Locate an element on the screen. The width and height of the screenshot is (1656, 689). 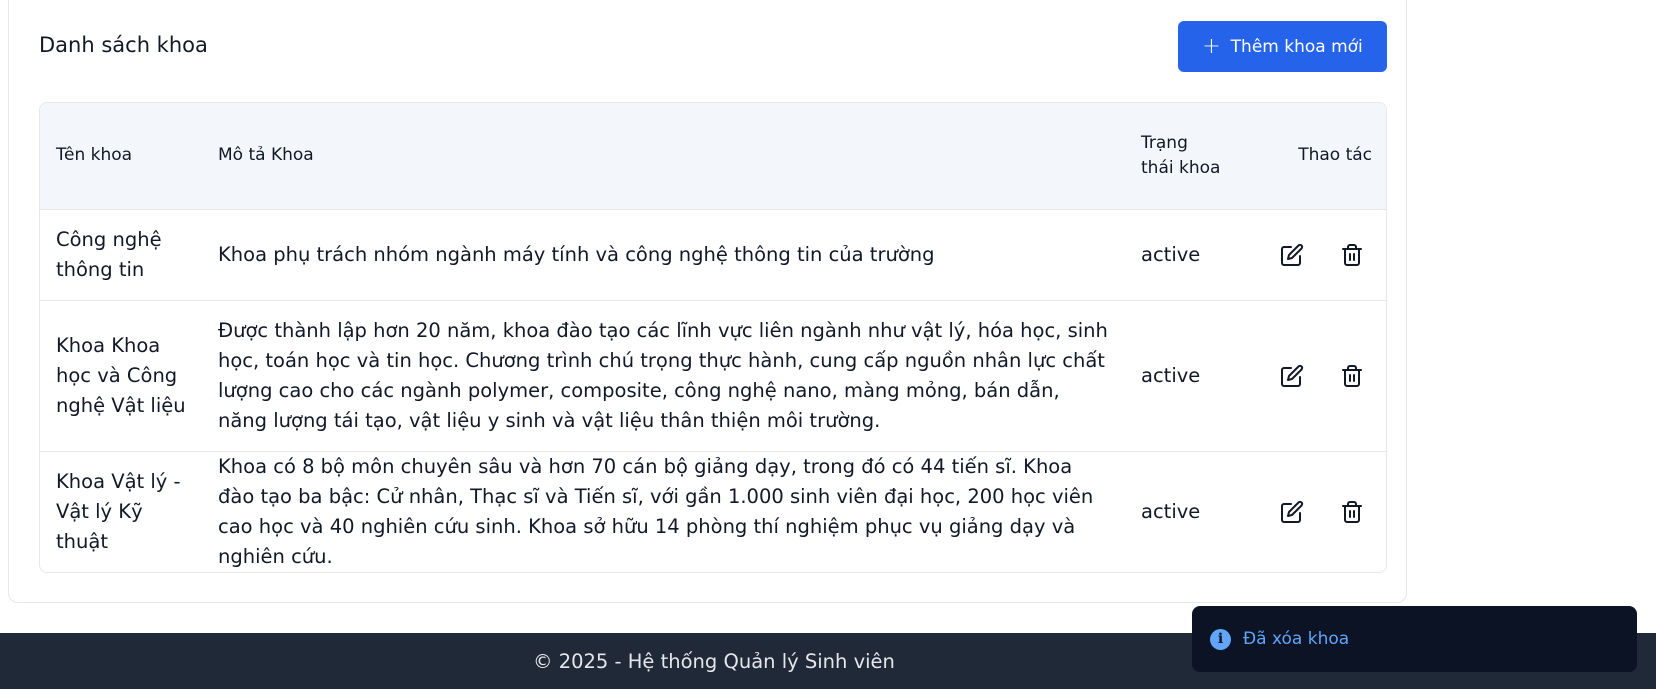
toast-message: Đã xóa khoa is located at coordinates (1296, 639).